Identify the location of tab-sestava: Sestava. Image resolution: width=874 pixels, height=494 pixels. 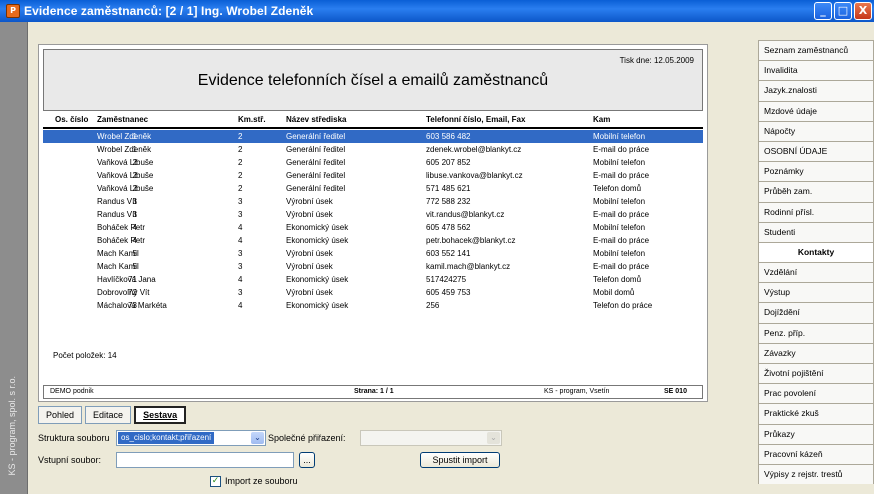
(160, 415).